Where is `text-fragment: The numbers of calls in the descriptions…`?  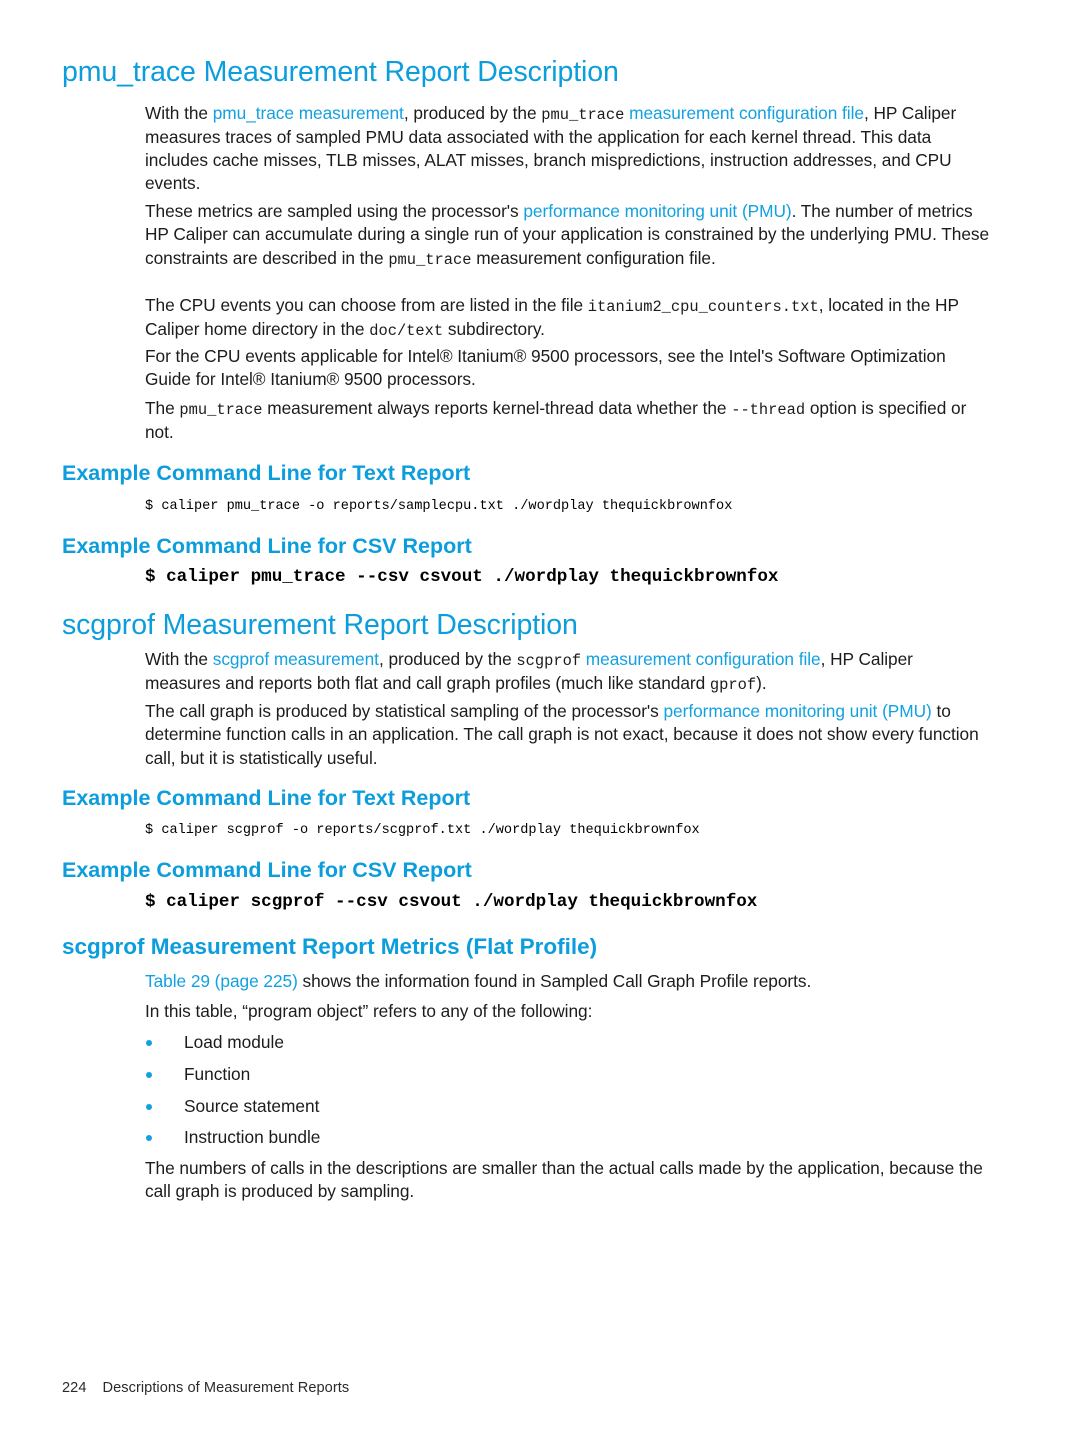
text-fragment: The numbers of calls in the descriptions… is located at coordinates (564, 1180).